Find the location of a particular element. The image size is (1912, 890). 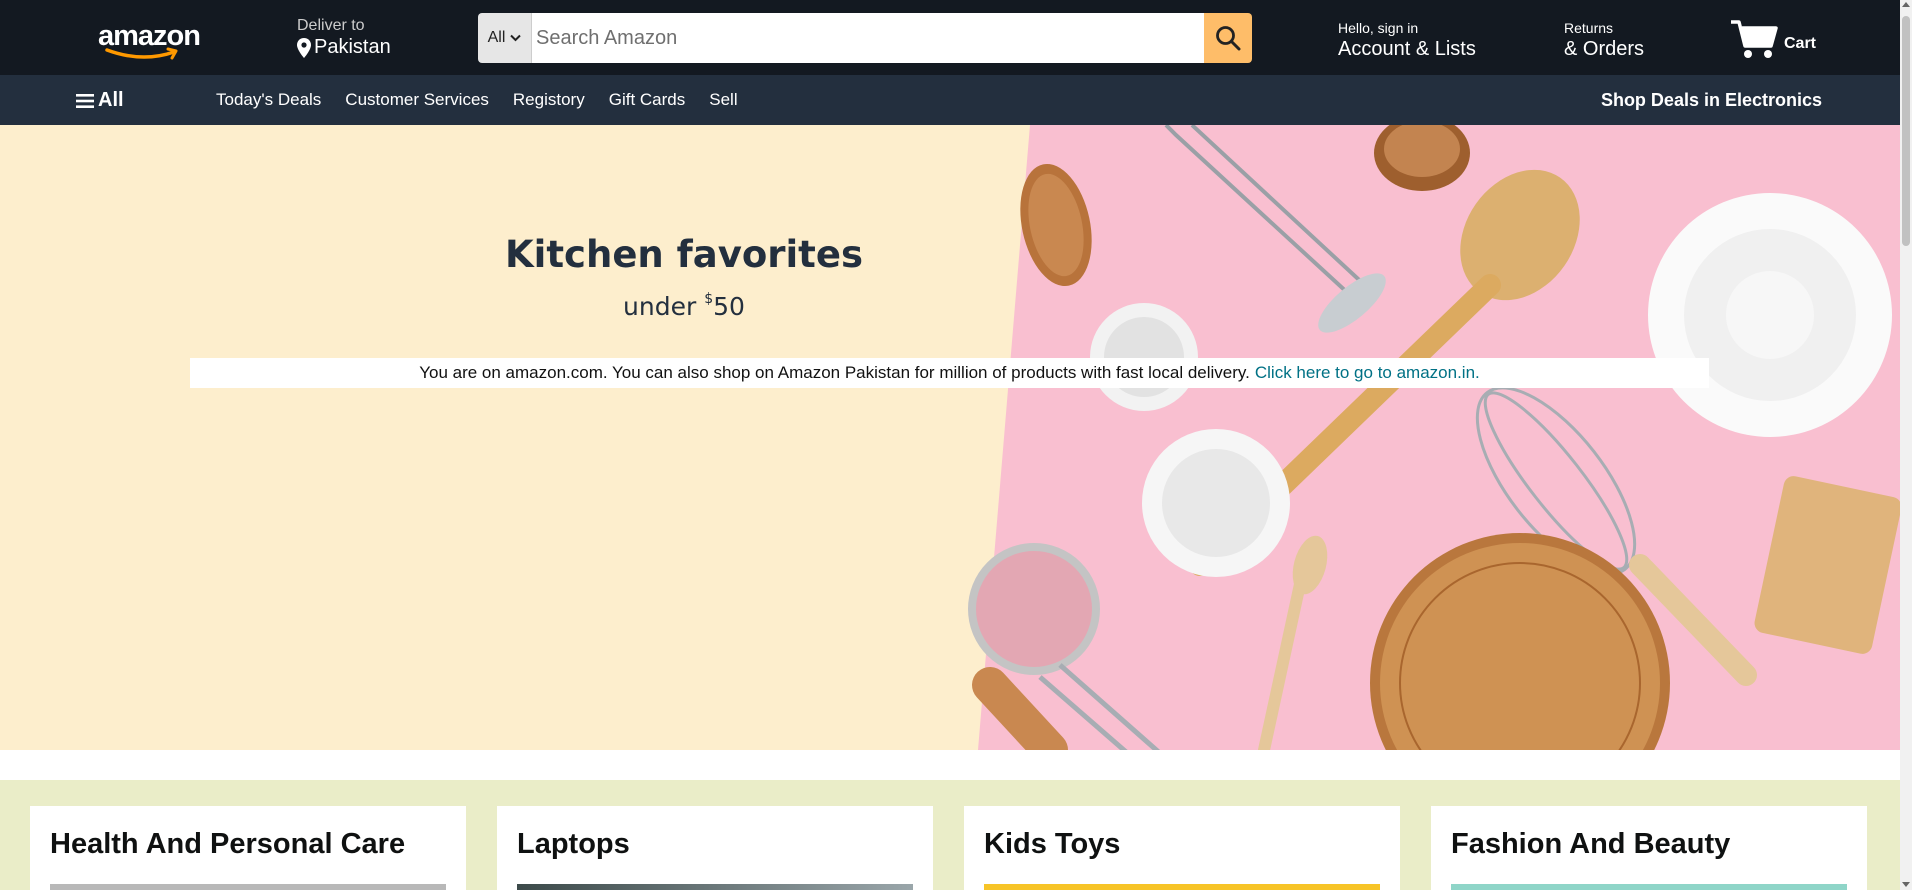

cart-label: Cart is located at coordinates (1800, 43).